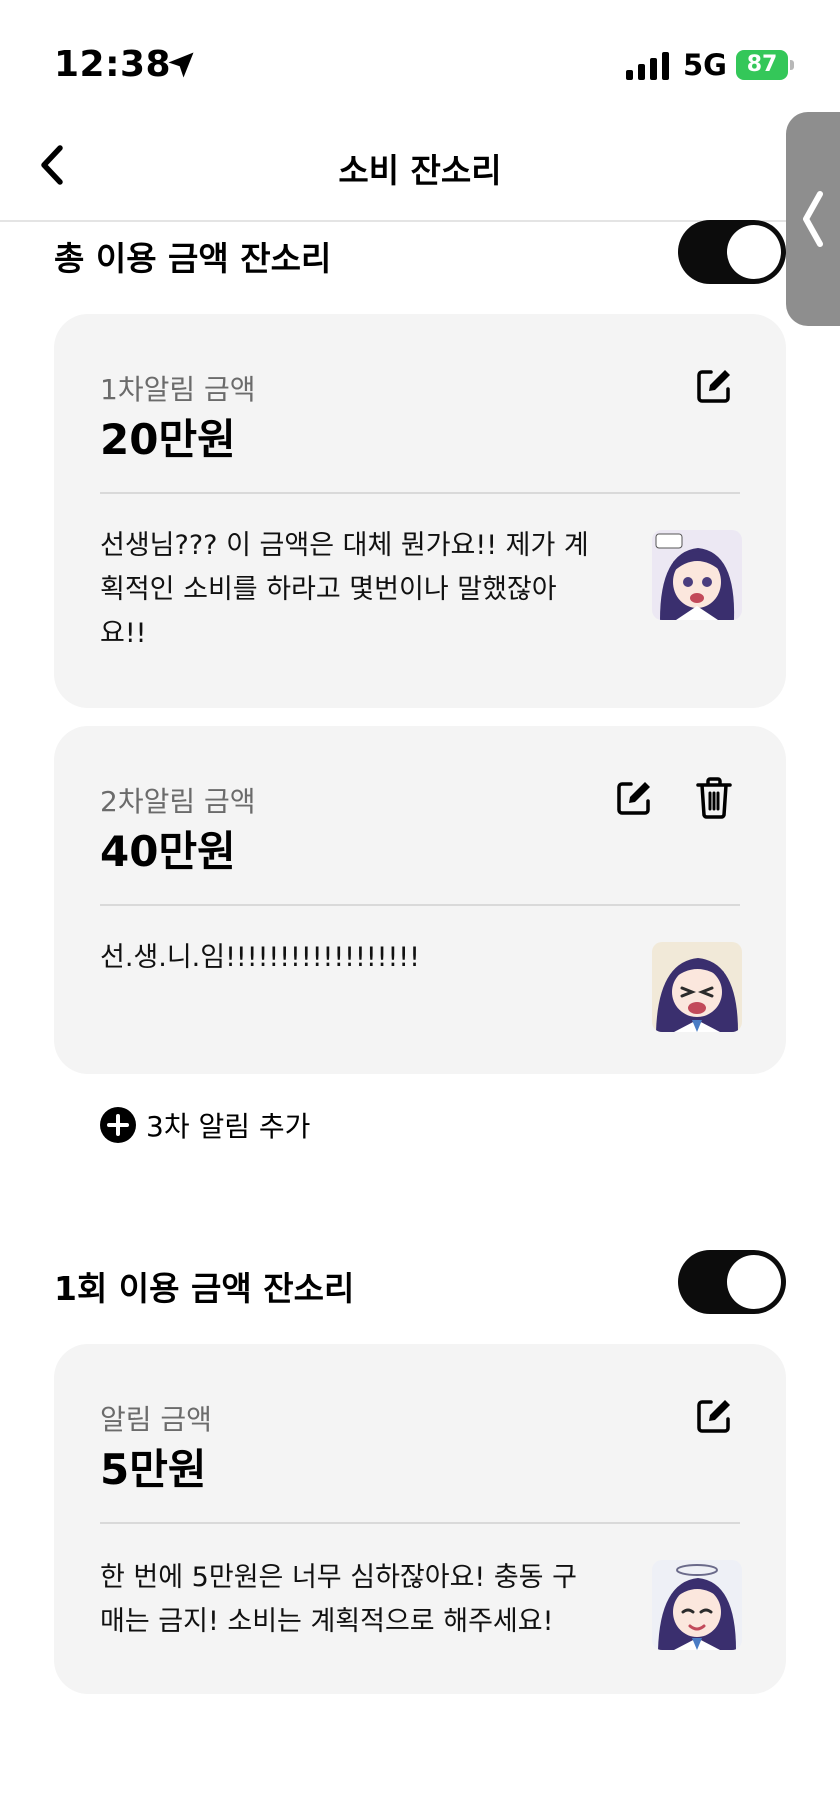 Image resolution: width=840 pixels, height=1819 pixels. What do you see at coordinates (181, 65) in the screenshot?
I see `location-arrow-icon` at bounding box center [181, 65].